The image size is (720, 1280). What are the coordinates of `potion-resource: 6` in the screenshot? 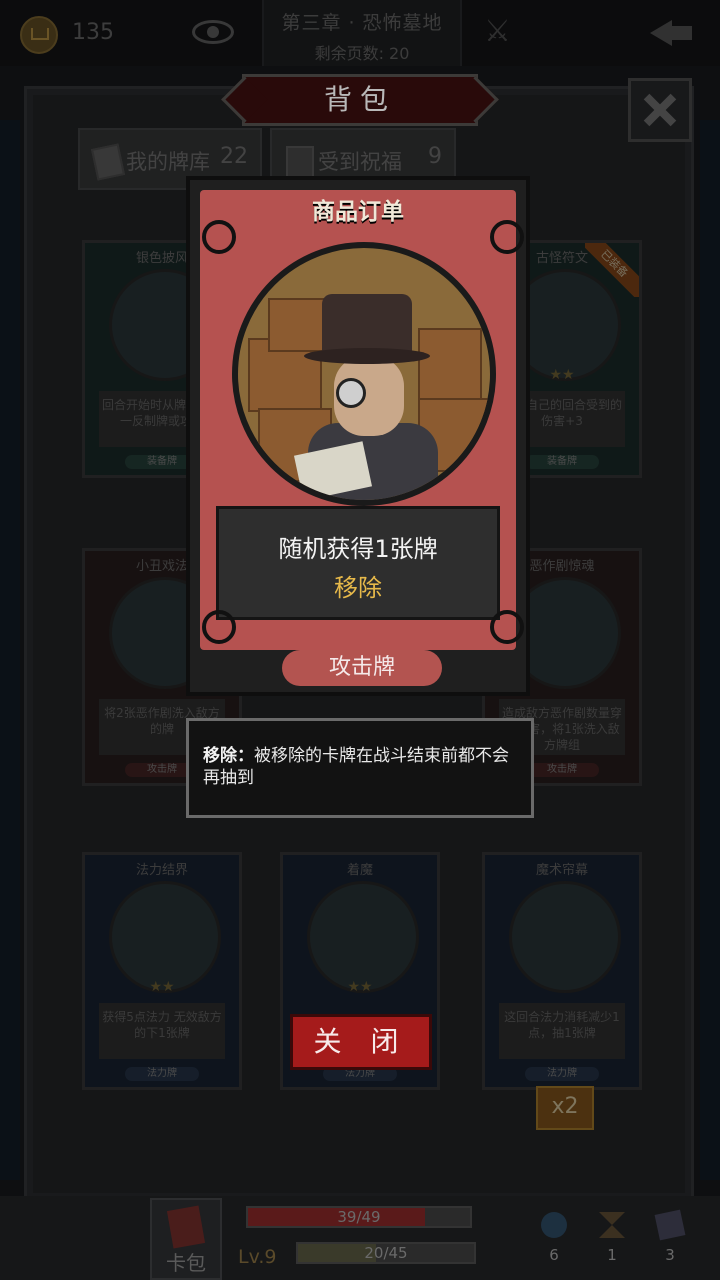 It's located at (554, 1238).